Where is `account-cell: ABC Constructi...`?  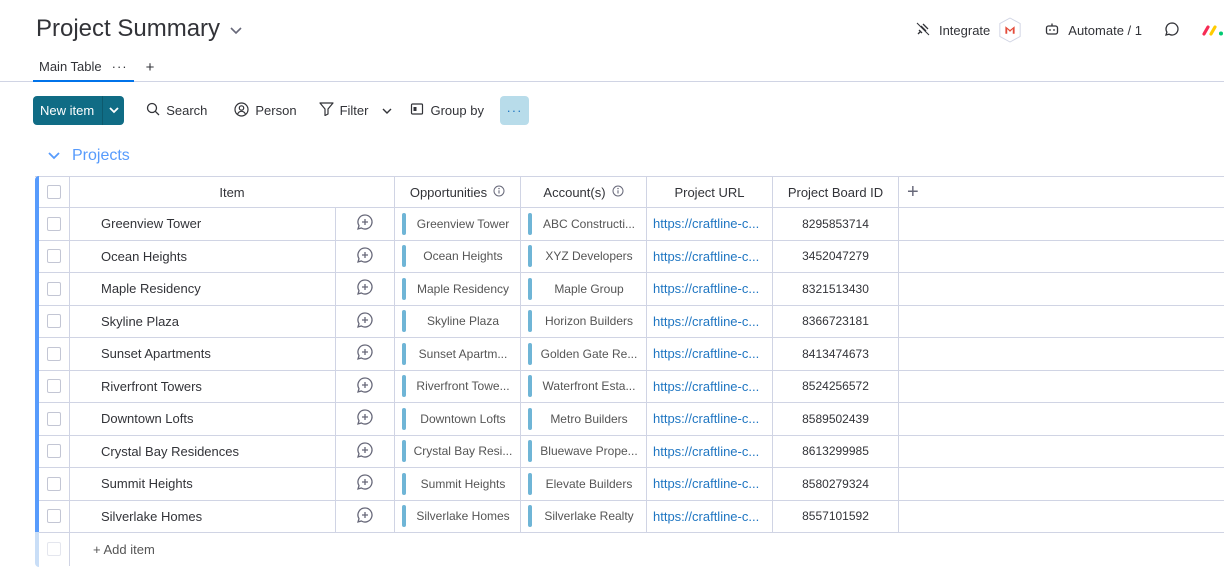
account-cell: ABC Constructi... is located at coordinates (584, 224).